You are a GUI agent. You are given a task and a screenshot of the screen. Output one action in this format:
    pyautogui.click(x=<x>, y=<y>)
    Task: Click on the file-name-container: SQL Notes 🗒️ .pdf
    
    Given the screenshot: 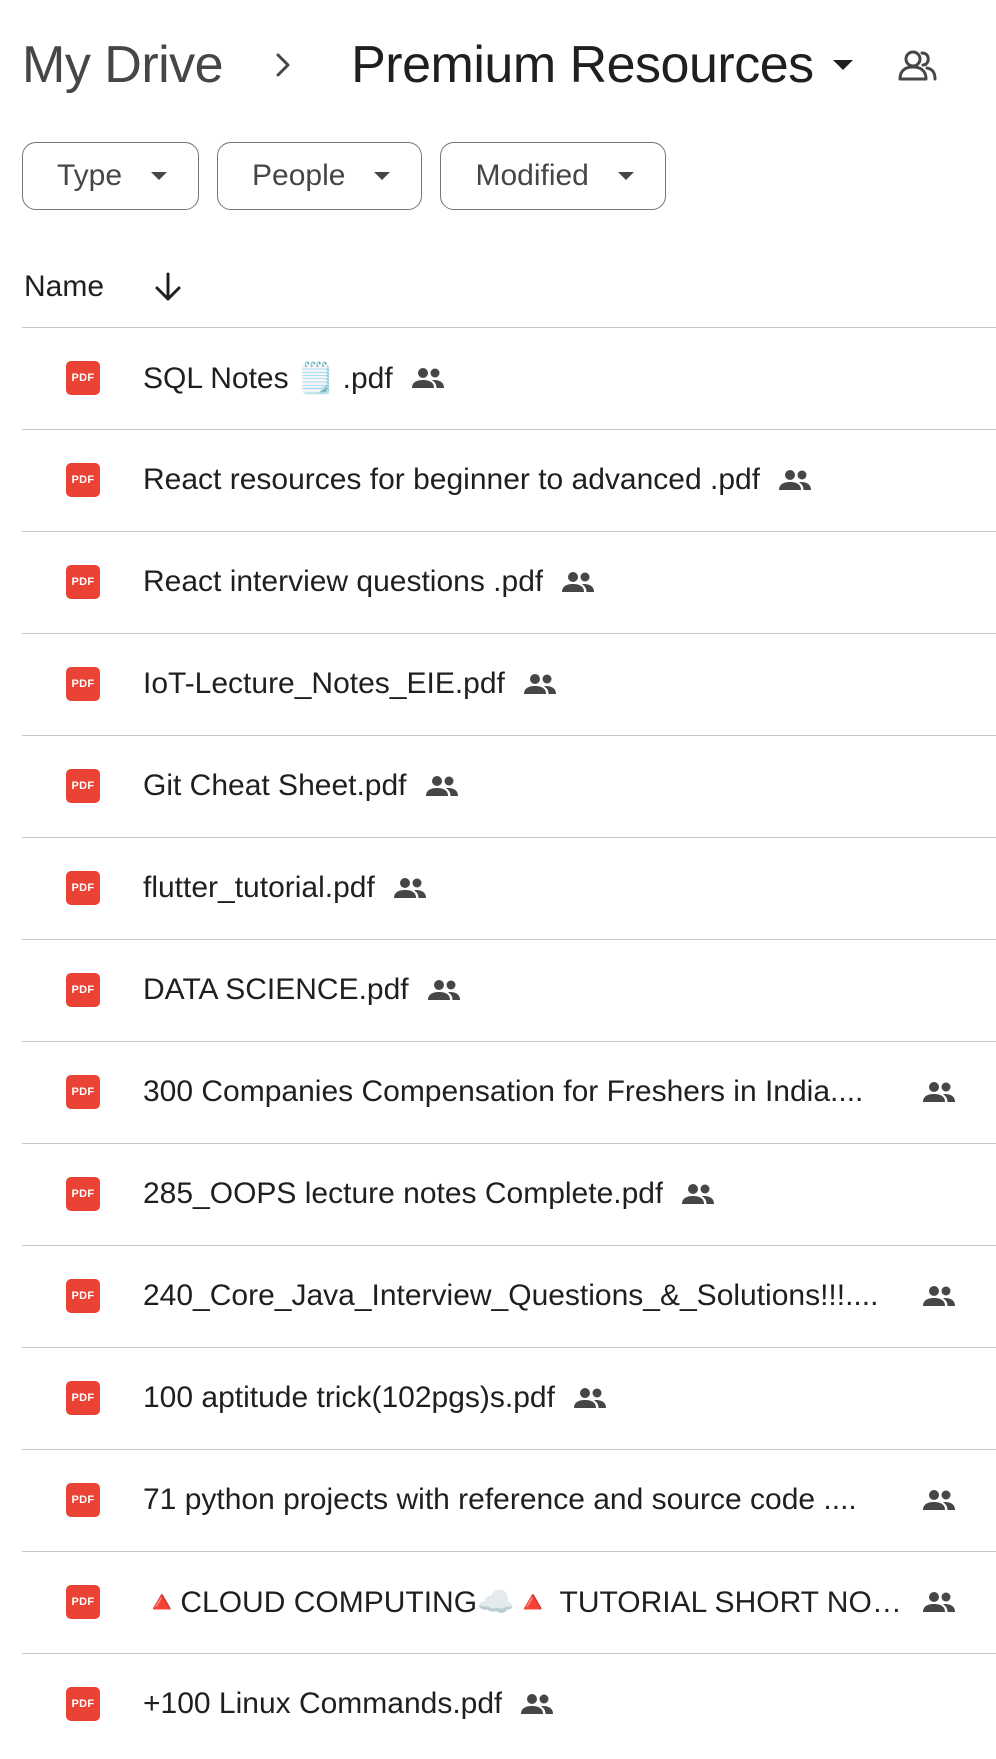 What is the action you would take?
    pyautogui.click(x=295, y=378)
    